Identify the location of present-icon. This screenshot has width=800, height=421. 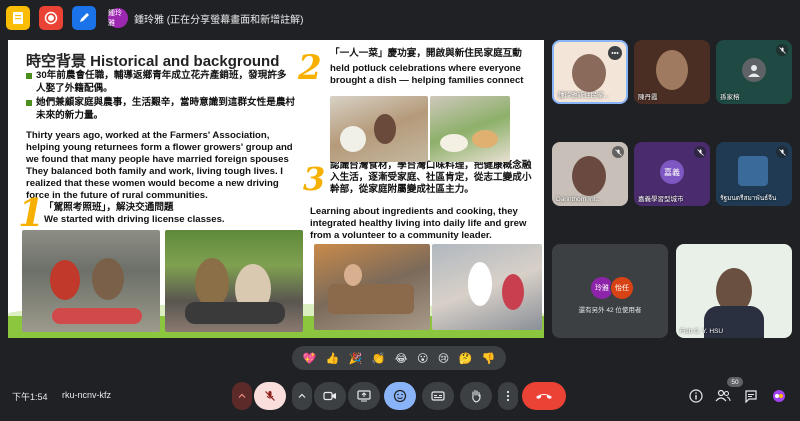
(364, 396).